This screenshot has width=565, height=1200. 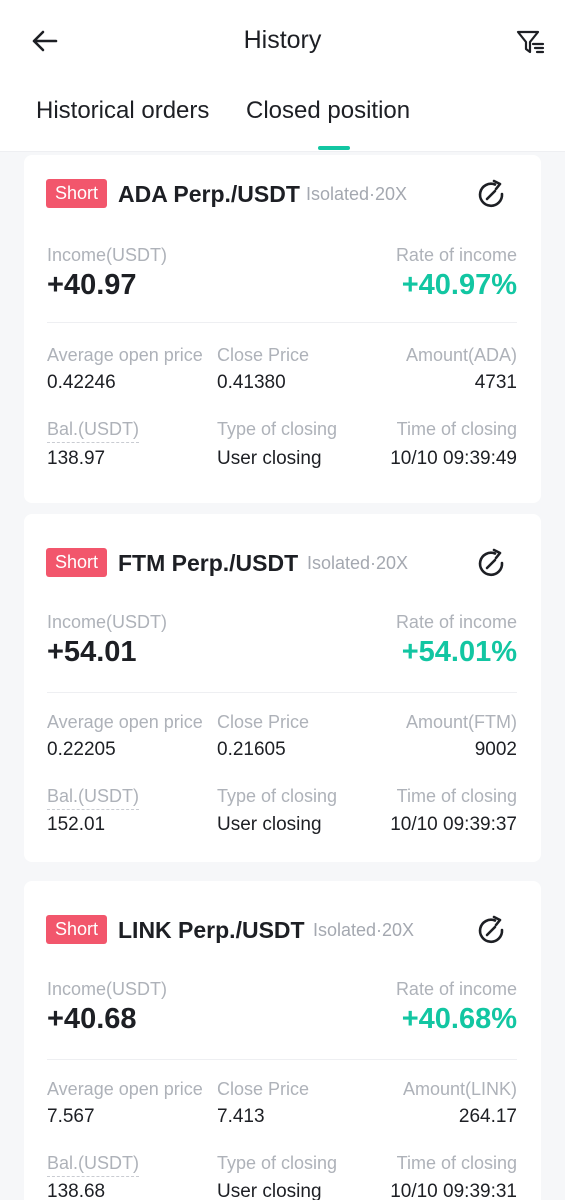 What do you see at coordinates (241, 1116) in the screenshot?
I see `close-price-value: 7.413` at bounding box center [241, 1116].